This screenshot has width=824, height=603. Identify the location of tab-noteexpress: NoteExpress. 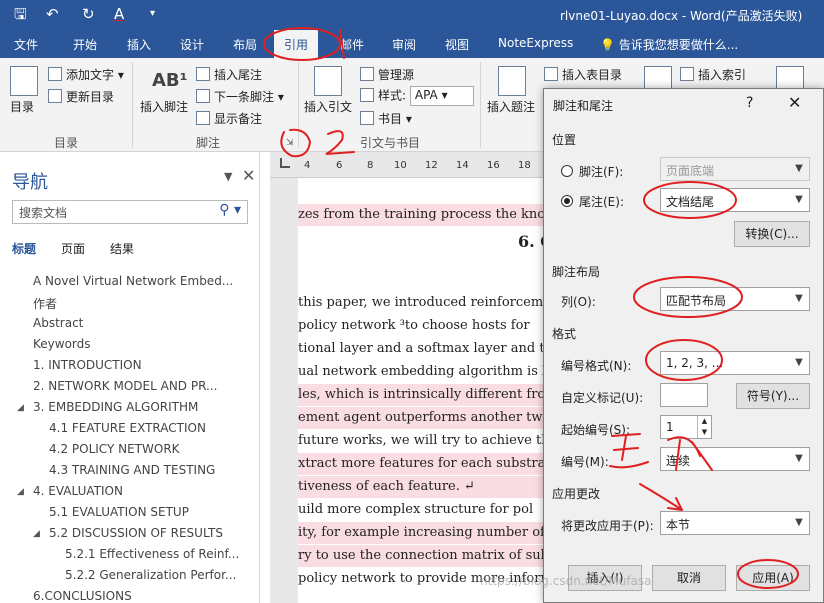
(535, 43).